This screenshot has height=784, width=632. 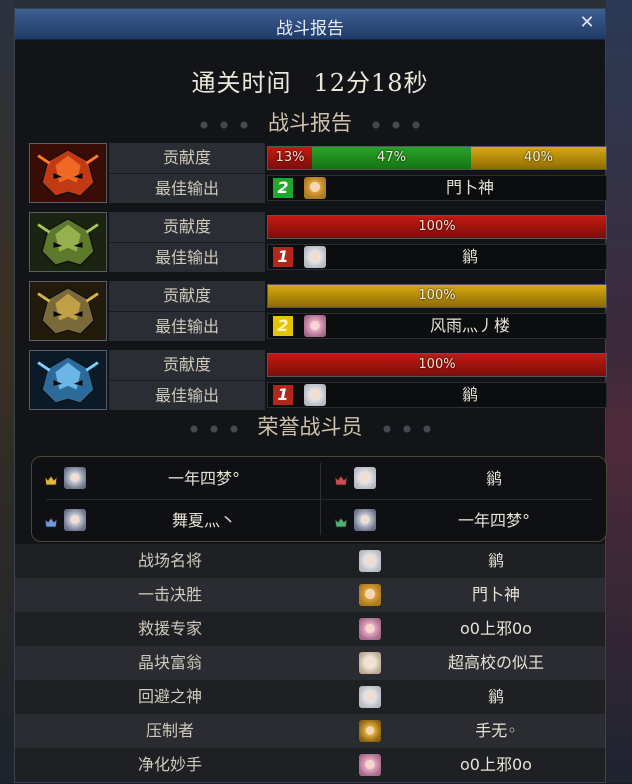 What do you see at coordinates (619, 391) in the screenshot?
I see `background-right` at bounding box center [619, 391].